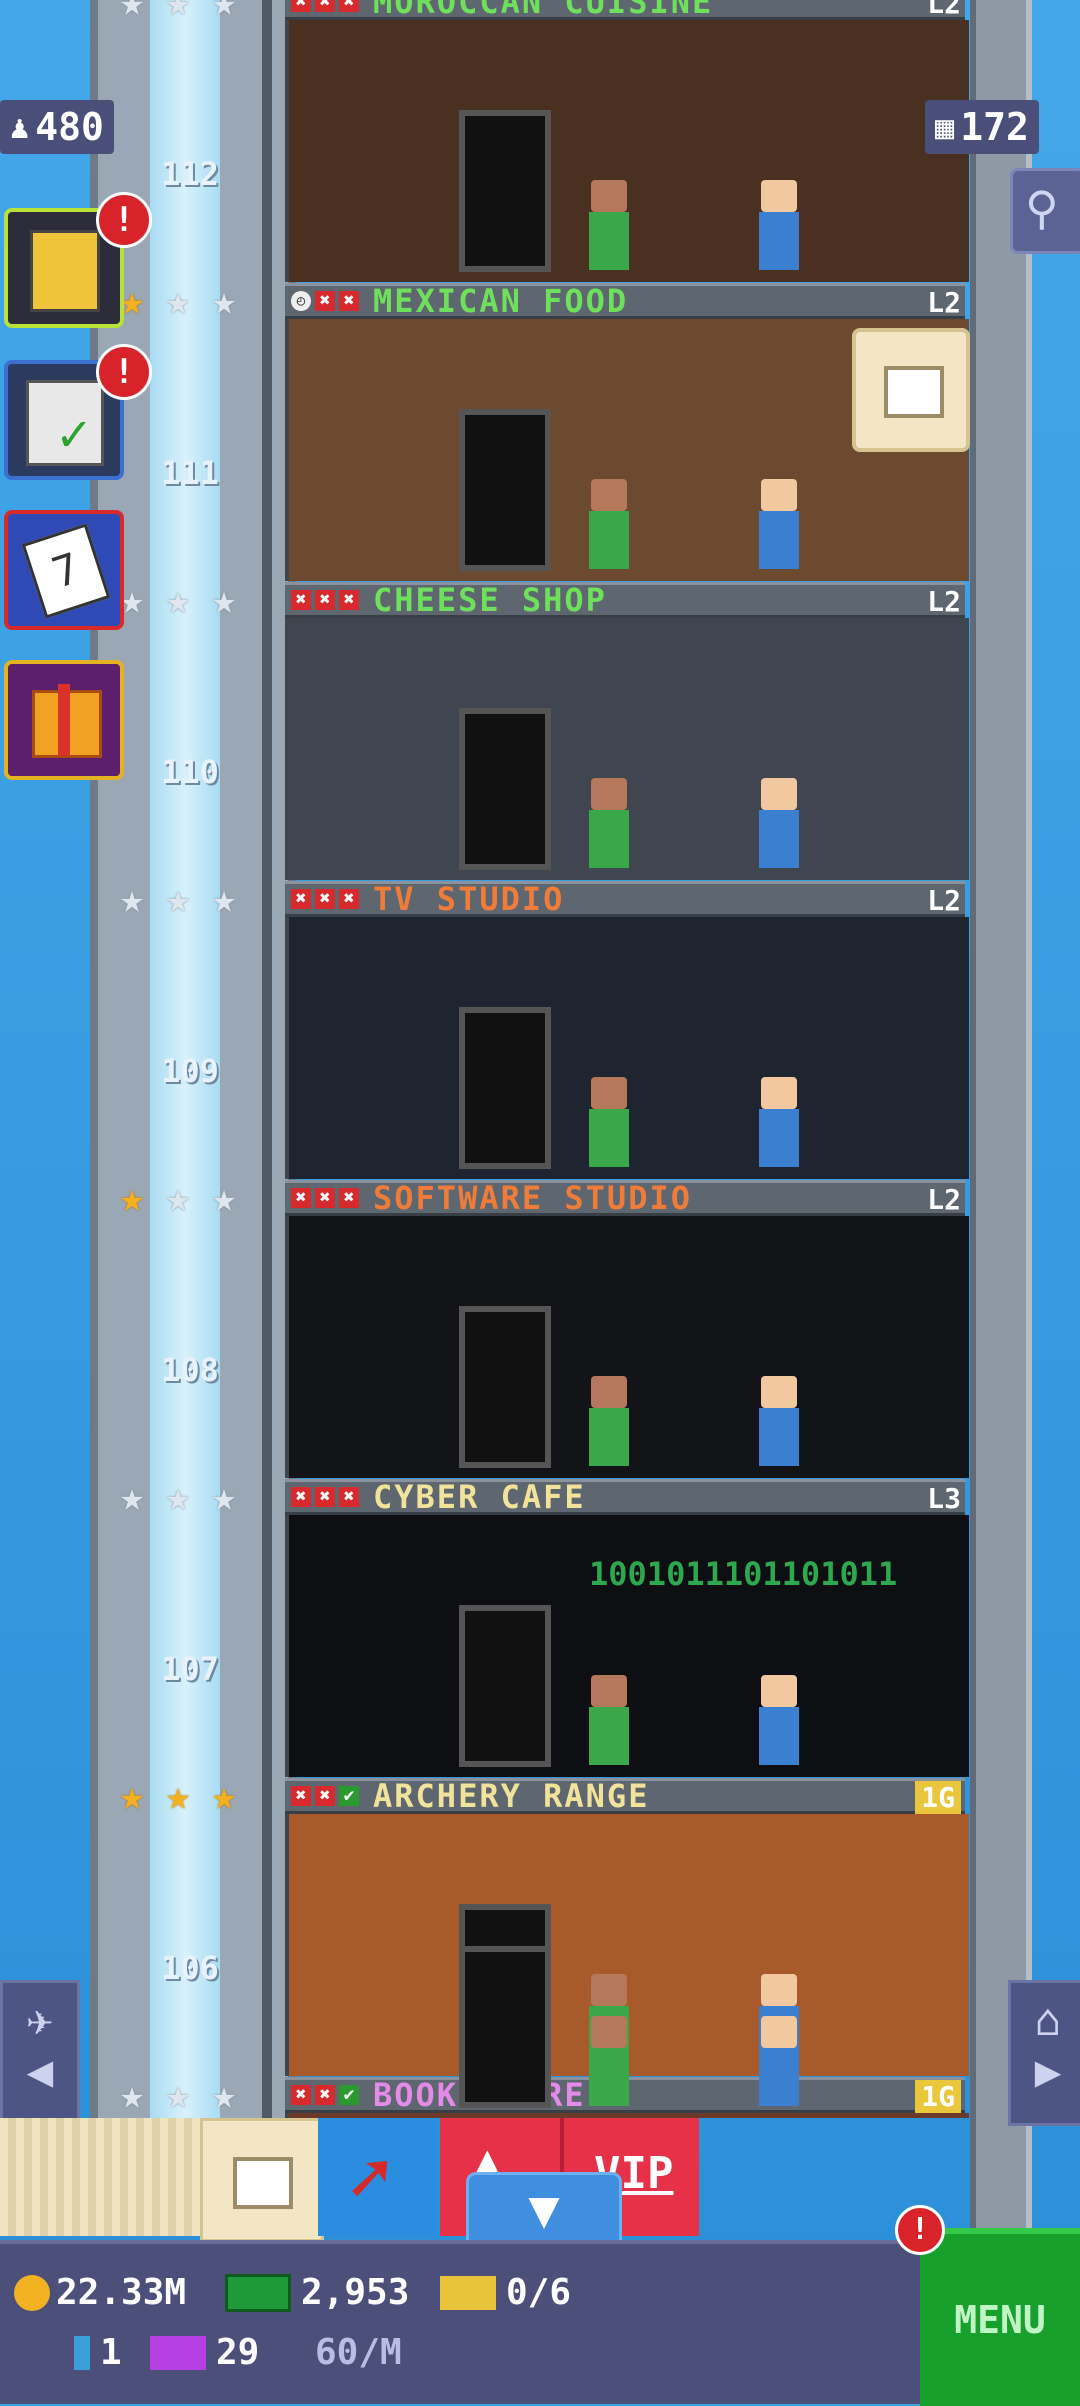 This screenshot has width=1080, height=2406. I want to click on coins-value: 22.33M, so click(121, 2292).